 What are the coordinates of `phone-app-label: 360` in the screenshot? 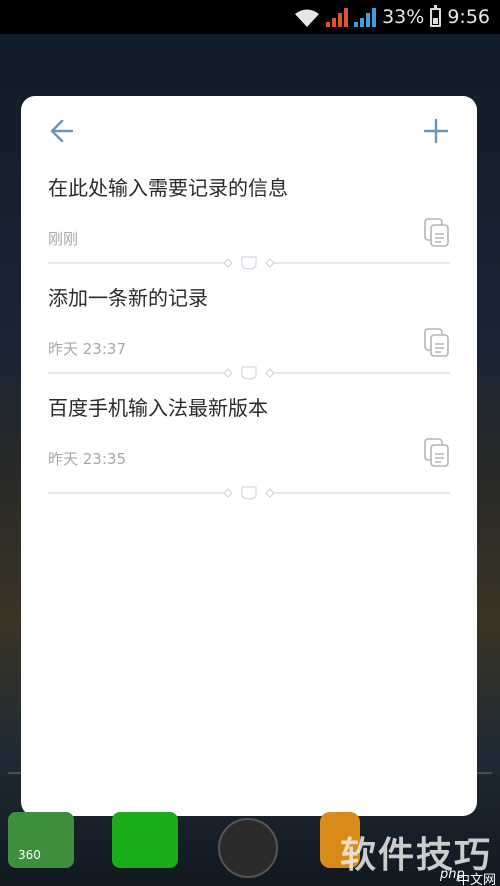 It's located at (29, 855).